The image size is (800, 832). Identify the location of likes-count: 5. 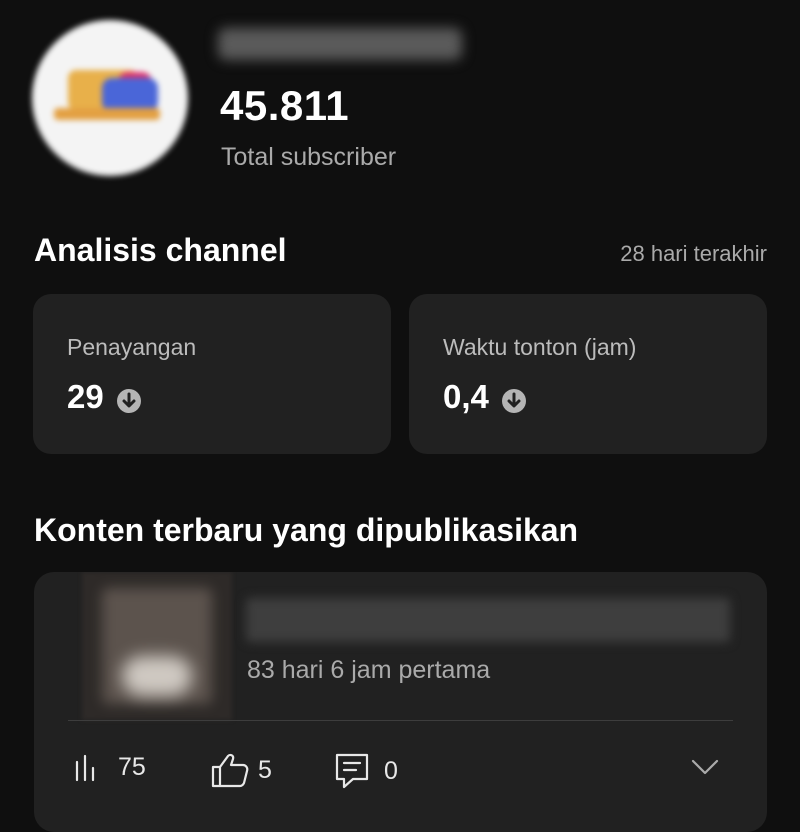
(265, 769).